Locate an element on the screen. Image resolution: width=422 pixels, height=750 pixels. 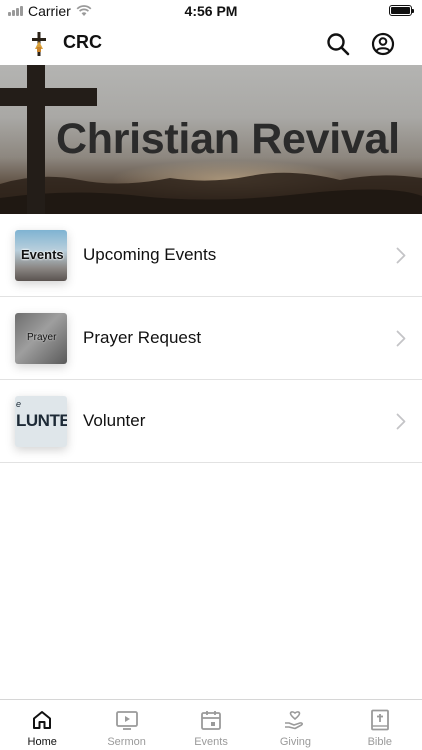
menu-item-label: Upcoming Events is located at coordinates (150, 254).